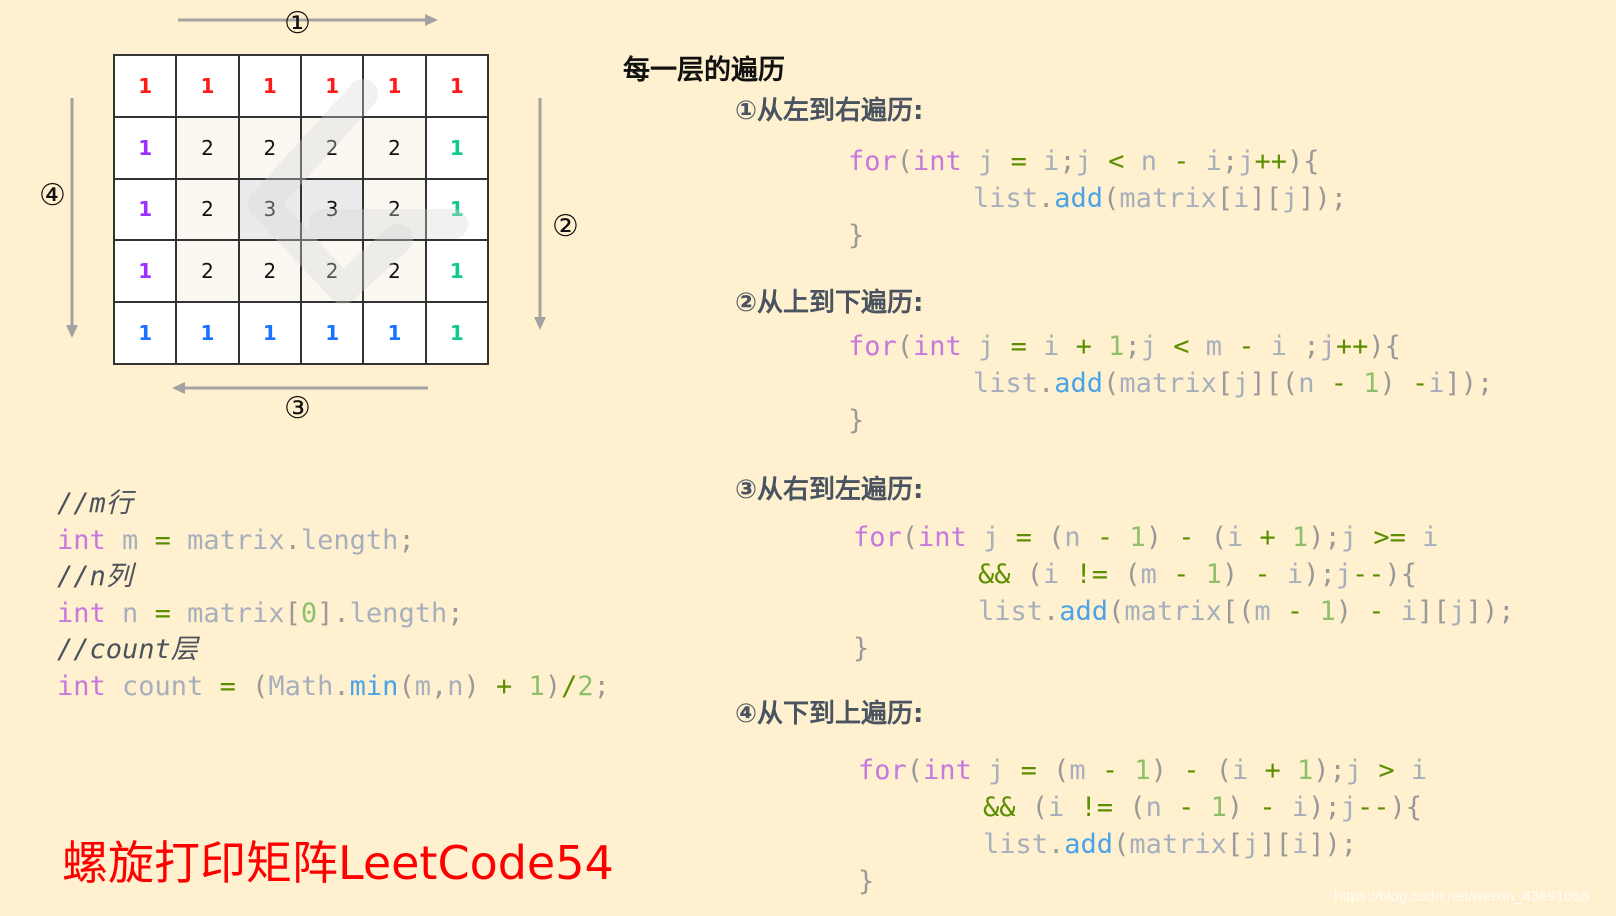 The width and height of the screenshot is (1616, 916). I want to click on arrow-down-right-side-icon, so click(540, 214).